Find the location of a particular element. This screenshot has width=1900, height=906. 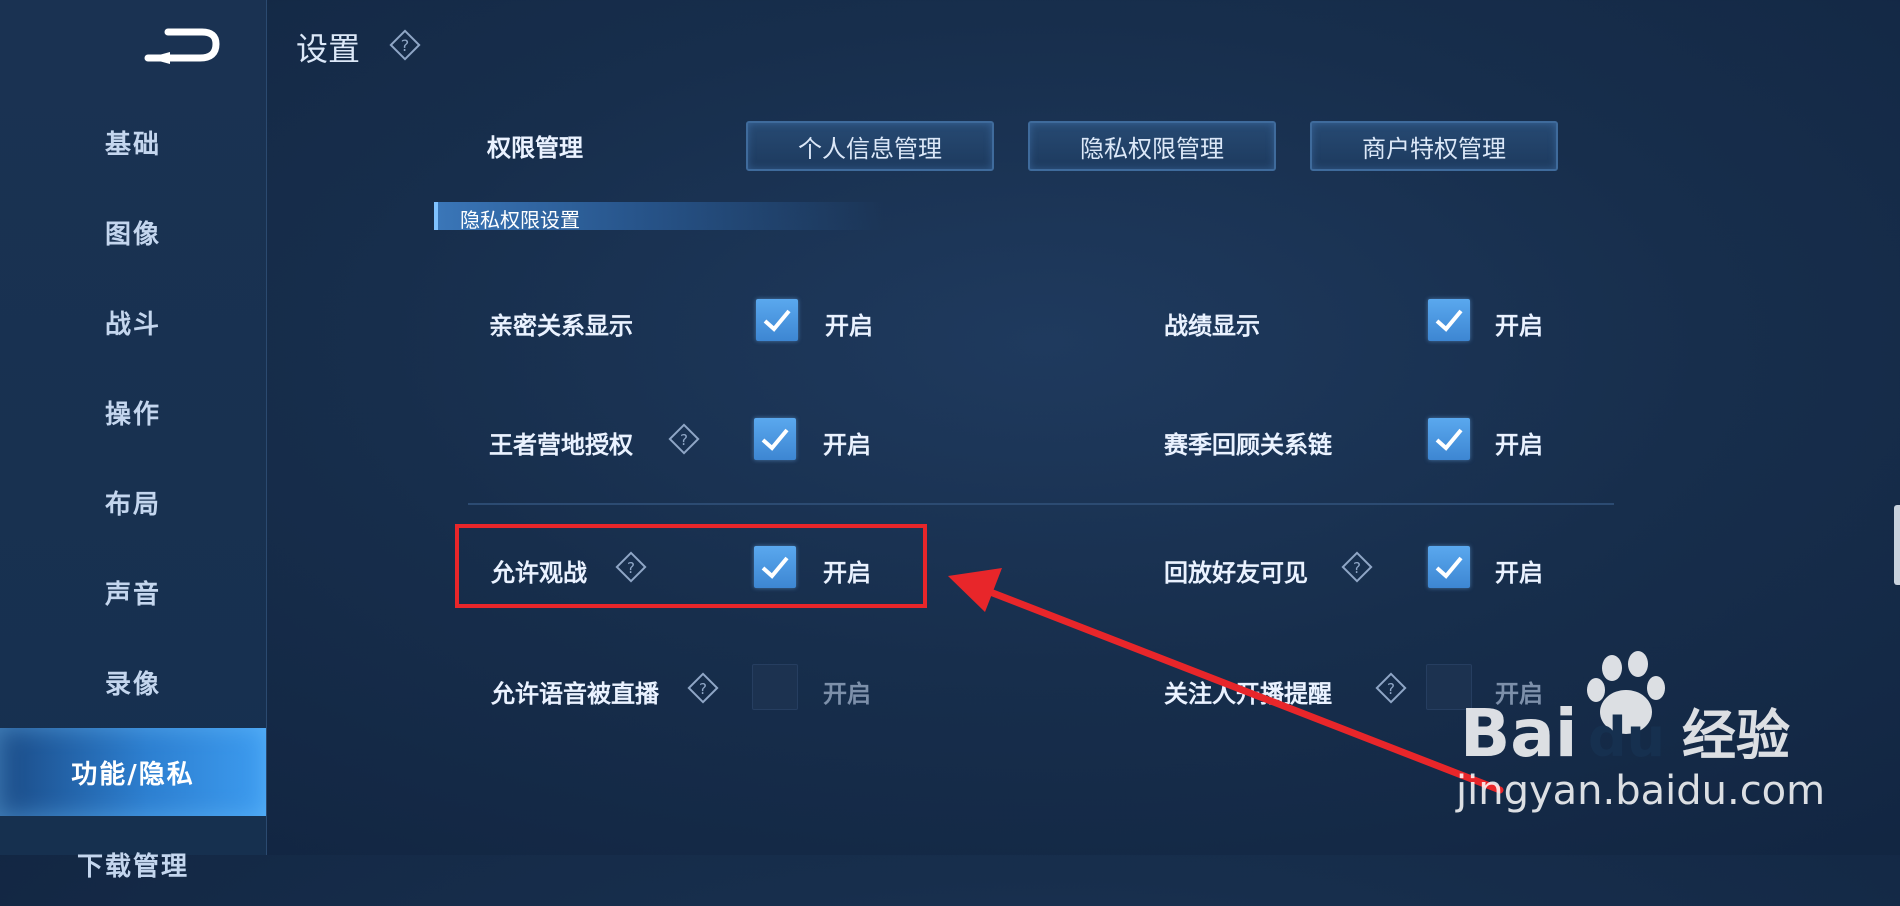

sidebar-item-label: 操作 is located at coordinates (132, 414).